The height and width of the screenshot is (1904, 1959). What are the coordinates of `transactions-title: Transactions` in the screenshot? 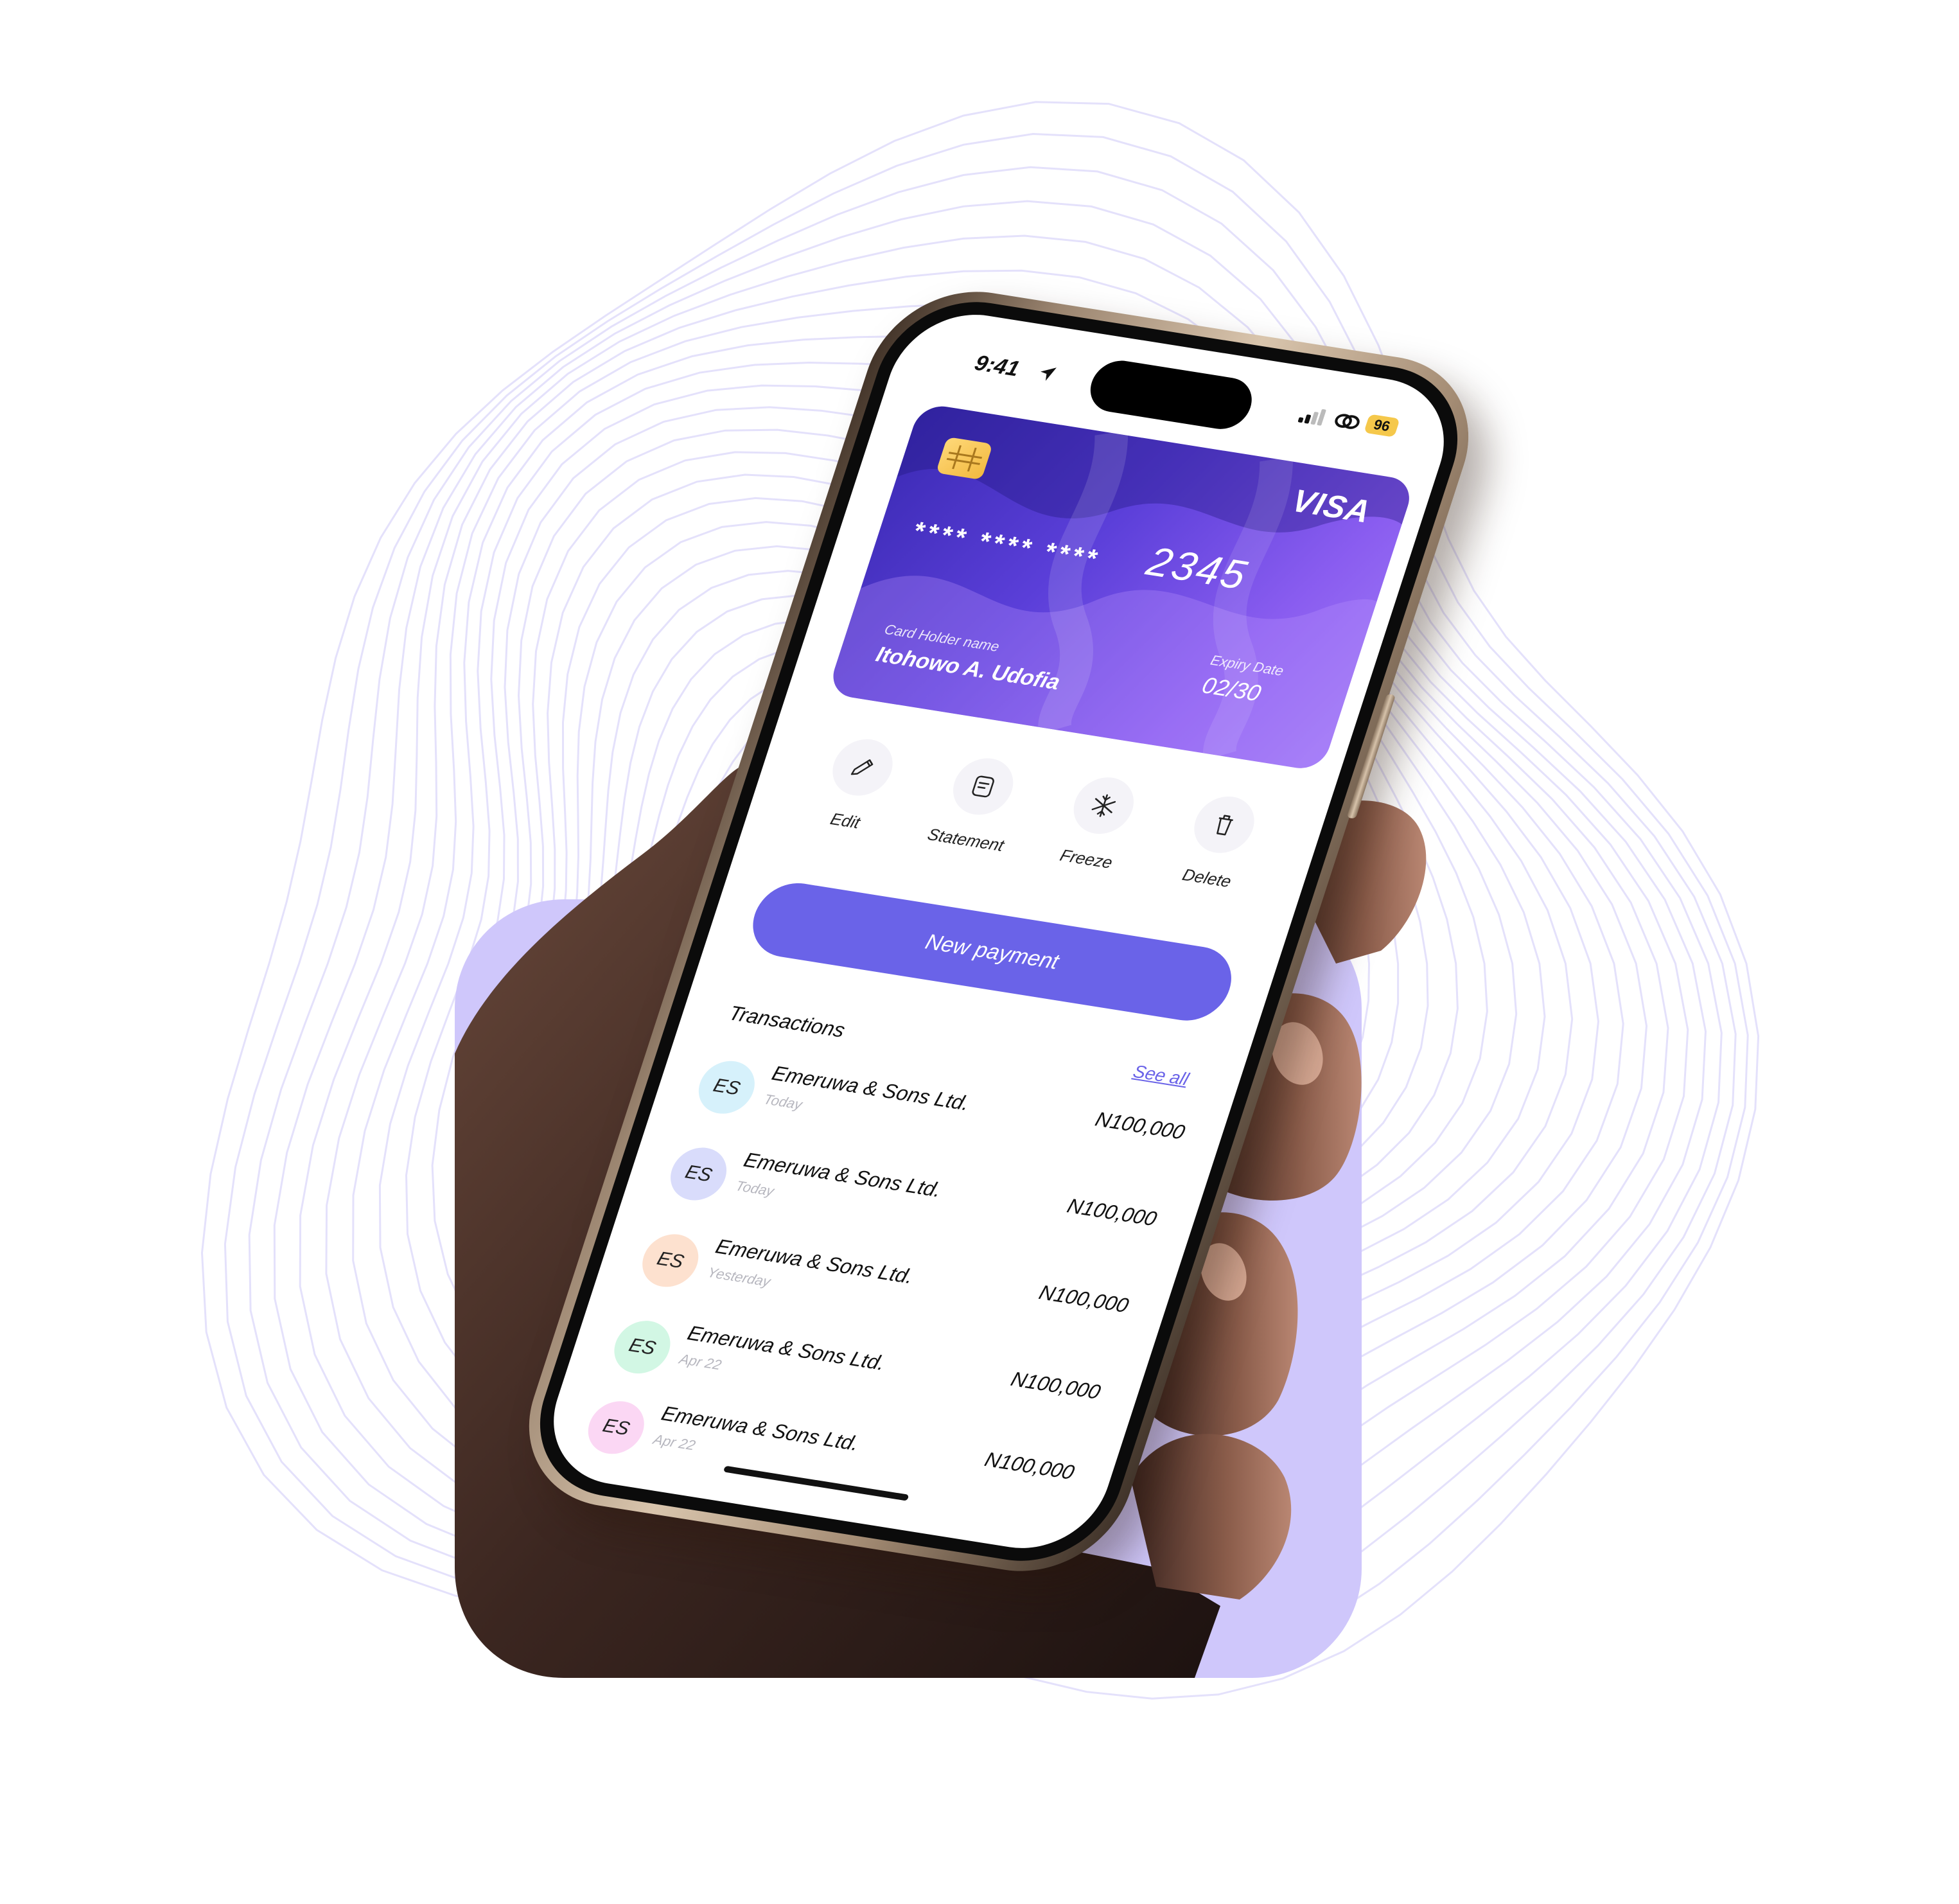 It's located at (787, 1021).